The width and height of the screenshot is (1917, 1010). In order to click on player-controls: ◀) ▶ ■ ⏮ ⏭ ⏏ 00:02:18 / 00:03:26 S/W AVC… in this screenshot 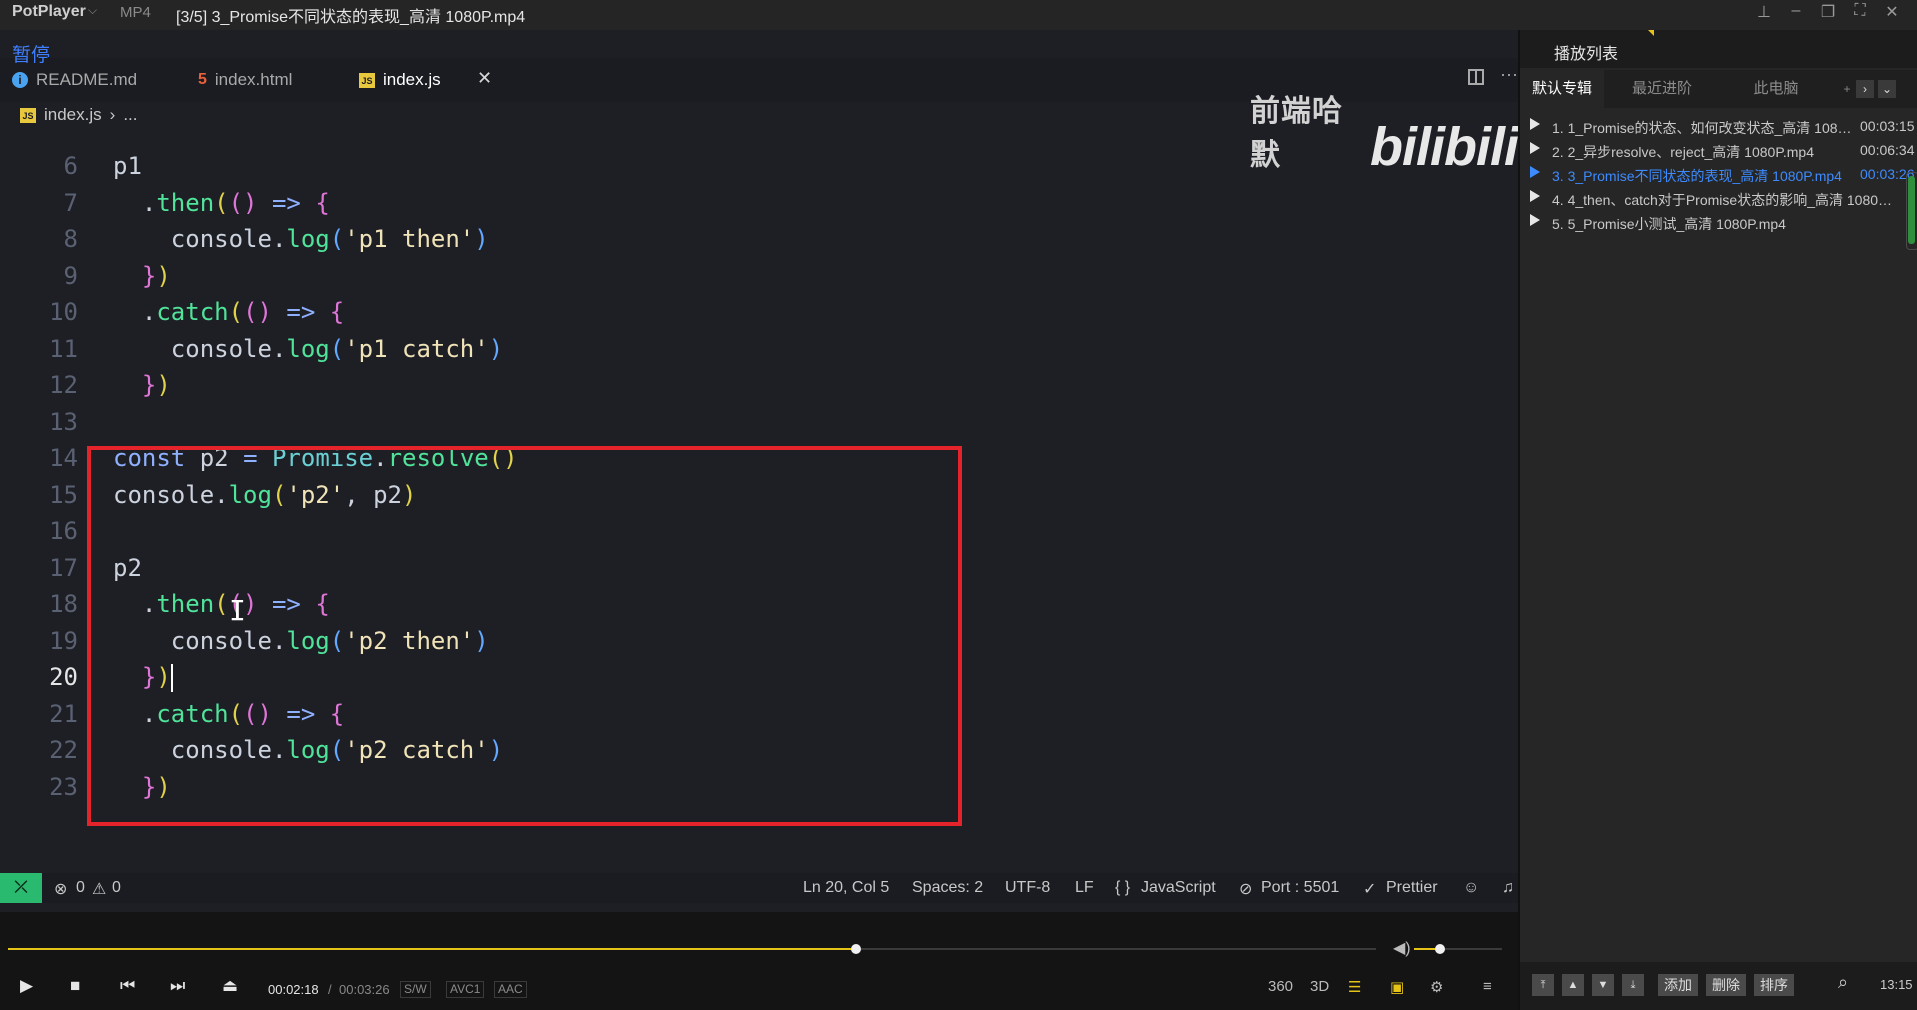, I will do `click(759, 961)`.